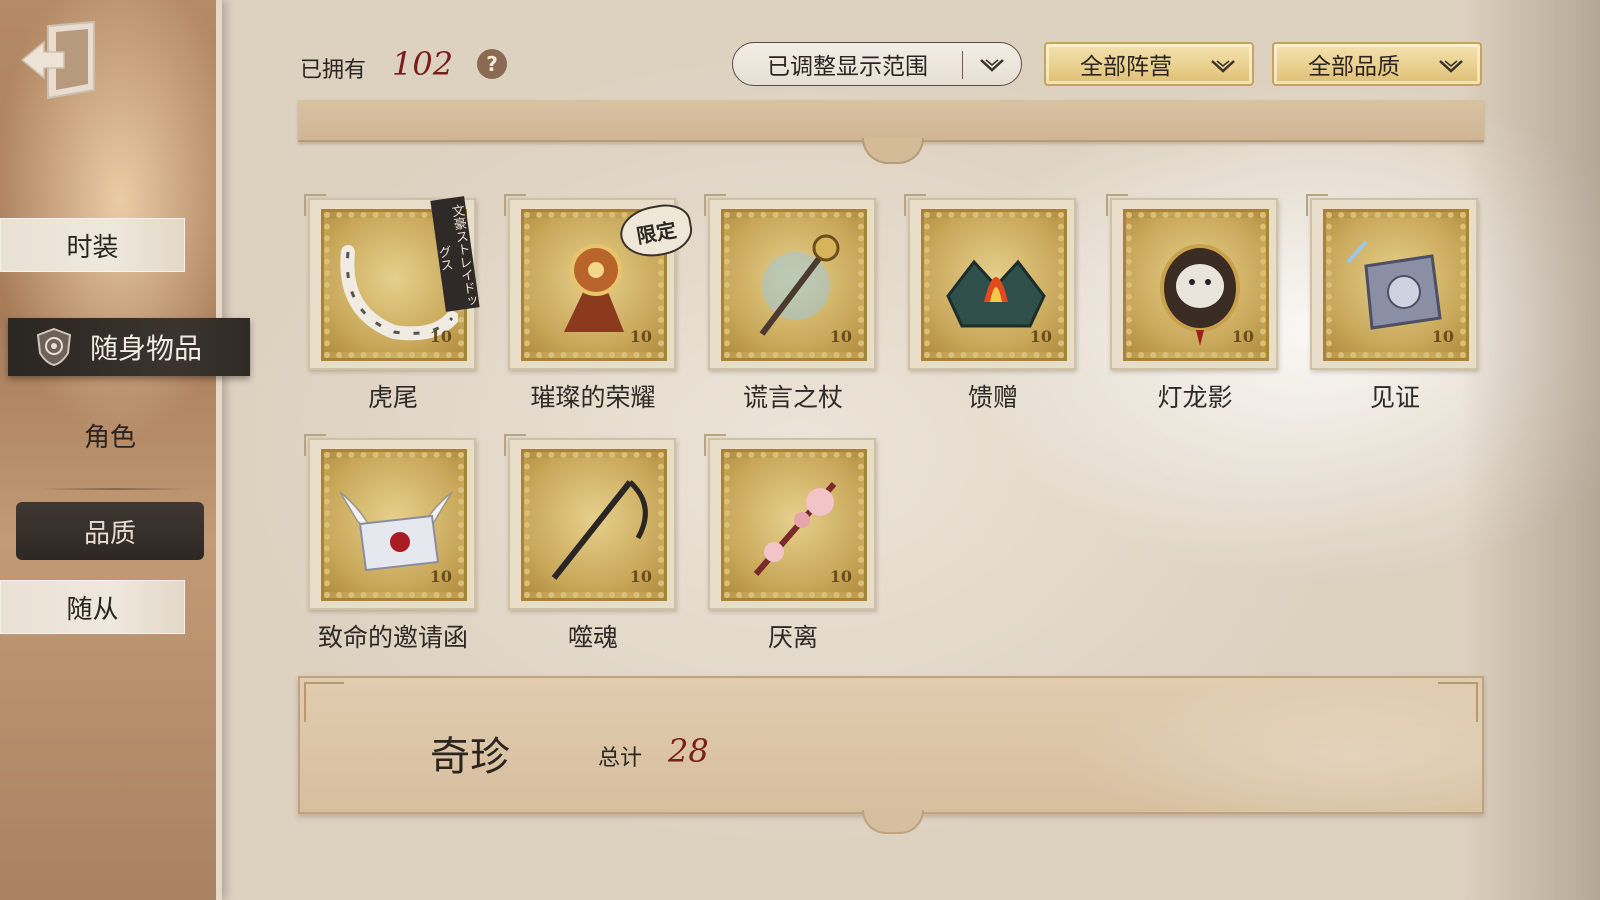  I want to click on quality-filter-dropdown: 全部品质, so click(1377, 64).